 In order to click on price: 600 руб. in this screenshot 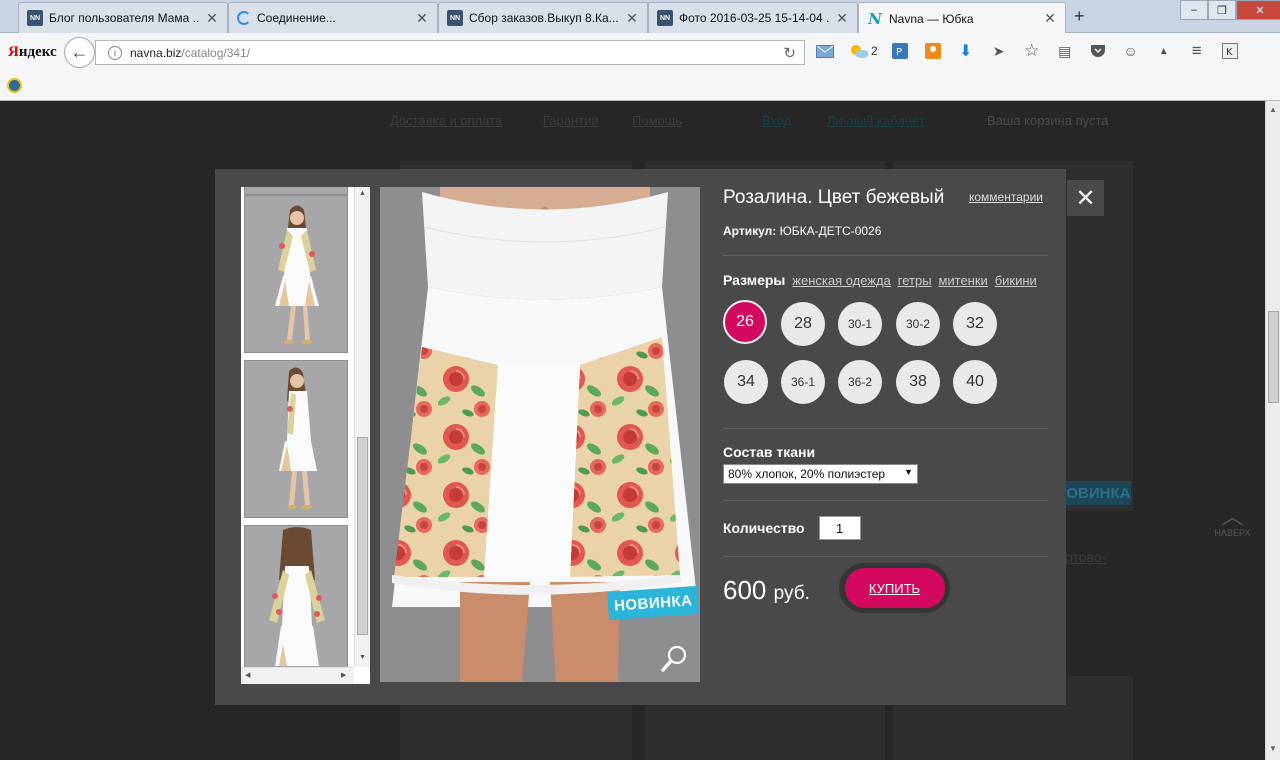, I will do `click(766, 590)`.